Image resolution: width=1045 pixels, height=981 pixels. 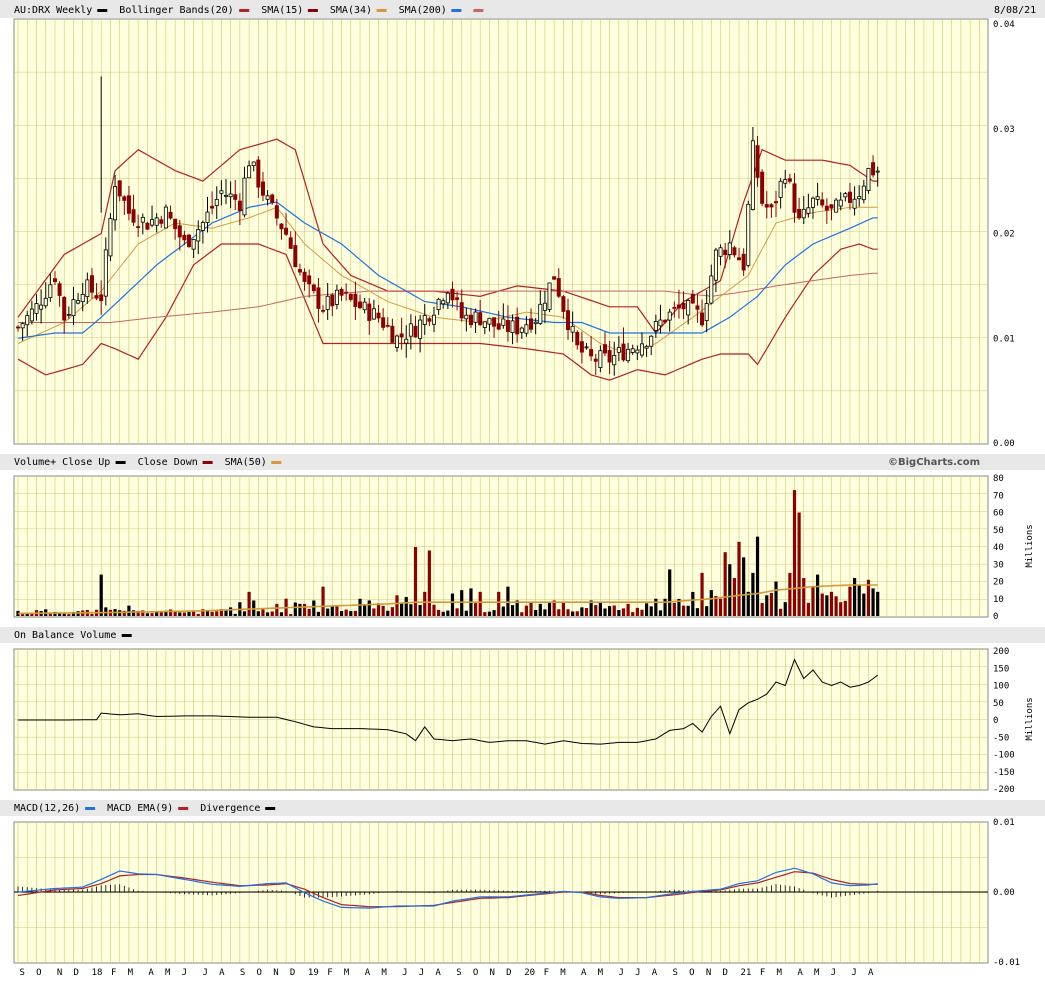 I want to click on legend-label: SMA(15), so click(x=282, y=10).